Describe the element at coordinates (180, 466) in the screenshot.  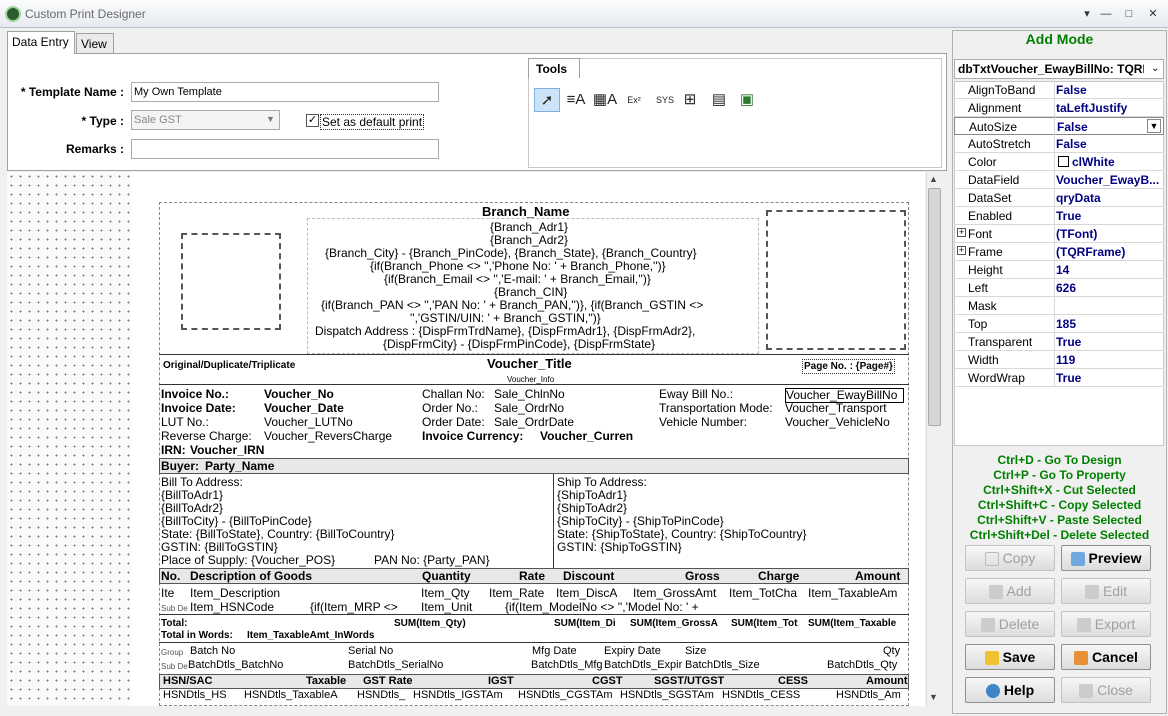
I see `buyer-label: Buyer:` at that location.